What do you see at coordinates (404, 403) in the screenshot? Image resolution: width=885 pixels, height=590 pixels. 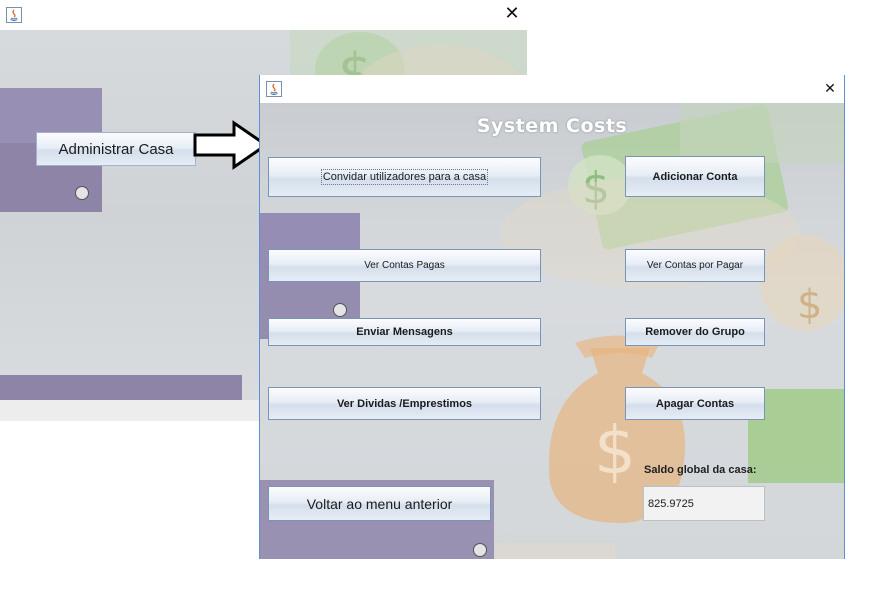 I see `ver-dividas-emprestimos-button: Ver Dividas /Emprestimos` at bounding box center [404, 403].